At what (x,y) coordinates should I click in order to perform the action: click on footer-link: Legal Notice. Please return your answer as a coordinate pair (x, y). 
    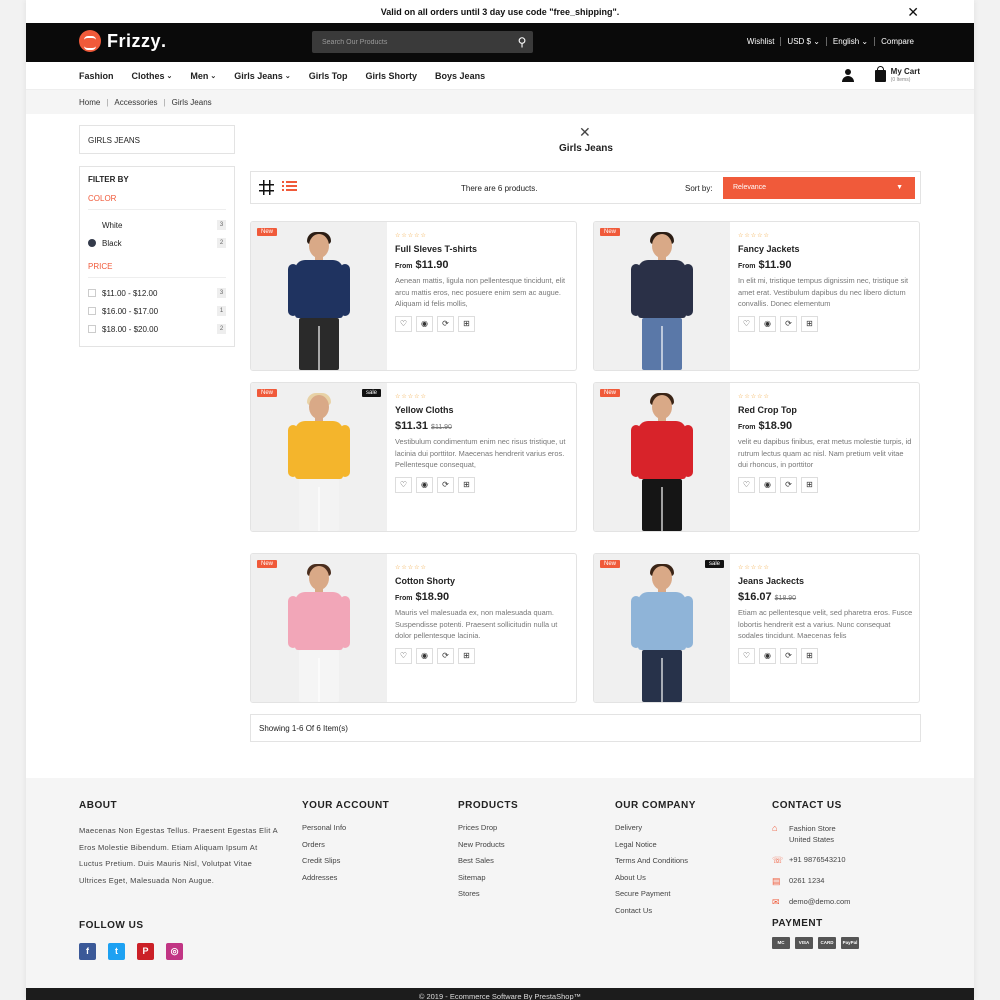
    Looking at the image, I should click on (655, 844).